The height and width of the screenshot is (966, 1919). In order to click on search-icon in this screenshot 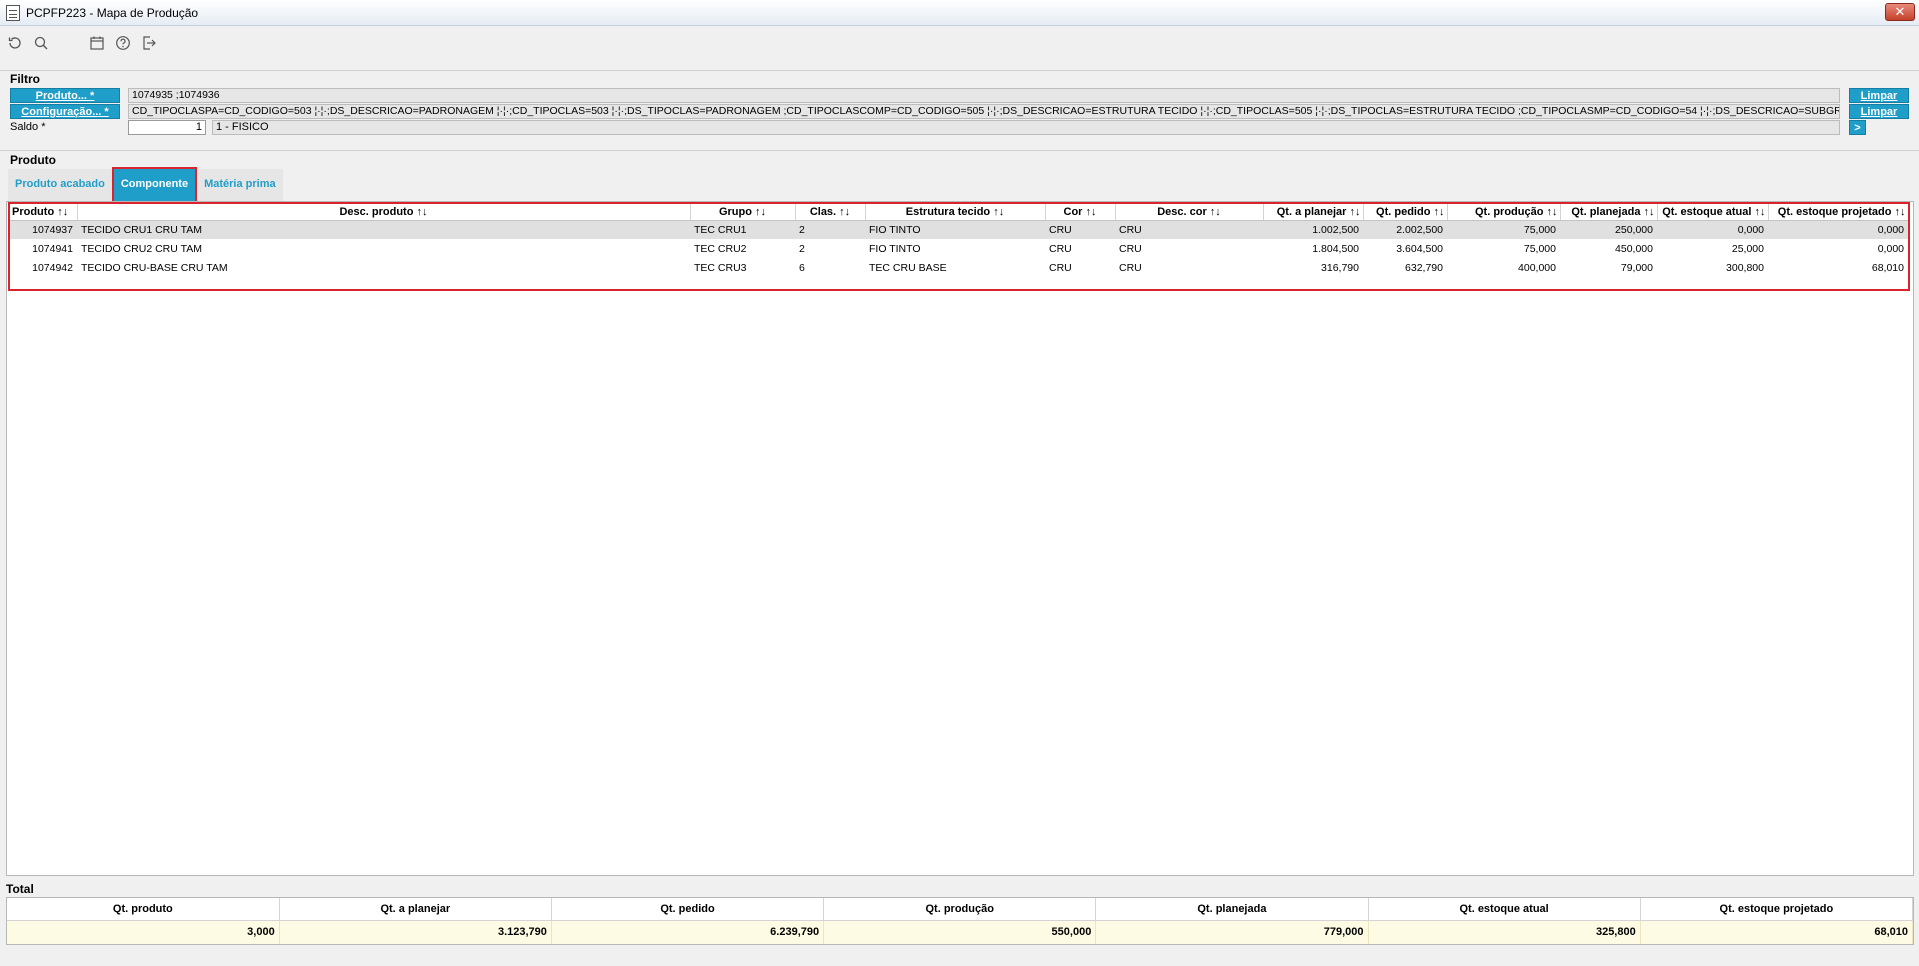, I will do `click(41, 43)`.